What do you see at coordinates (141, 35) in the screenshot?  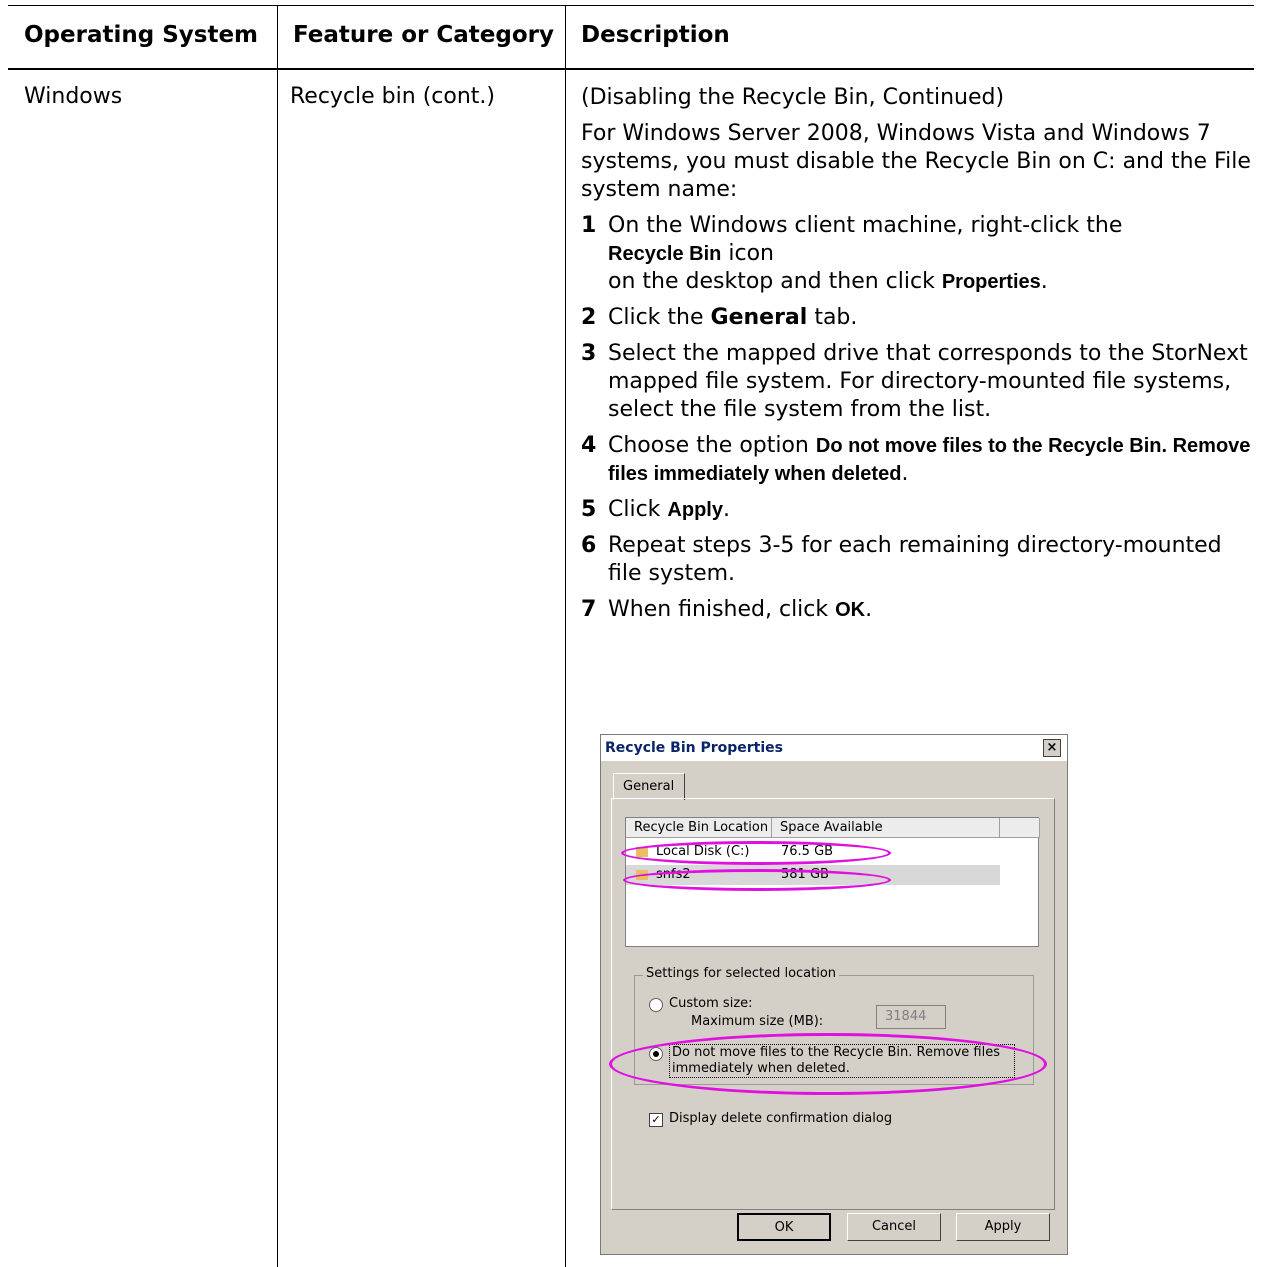 I see `header-operating-system: Operating System` at bounding box center [141, 35].